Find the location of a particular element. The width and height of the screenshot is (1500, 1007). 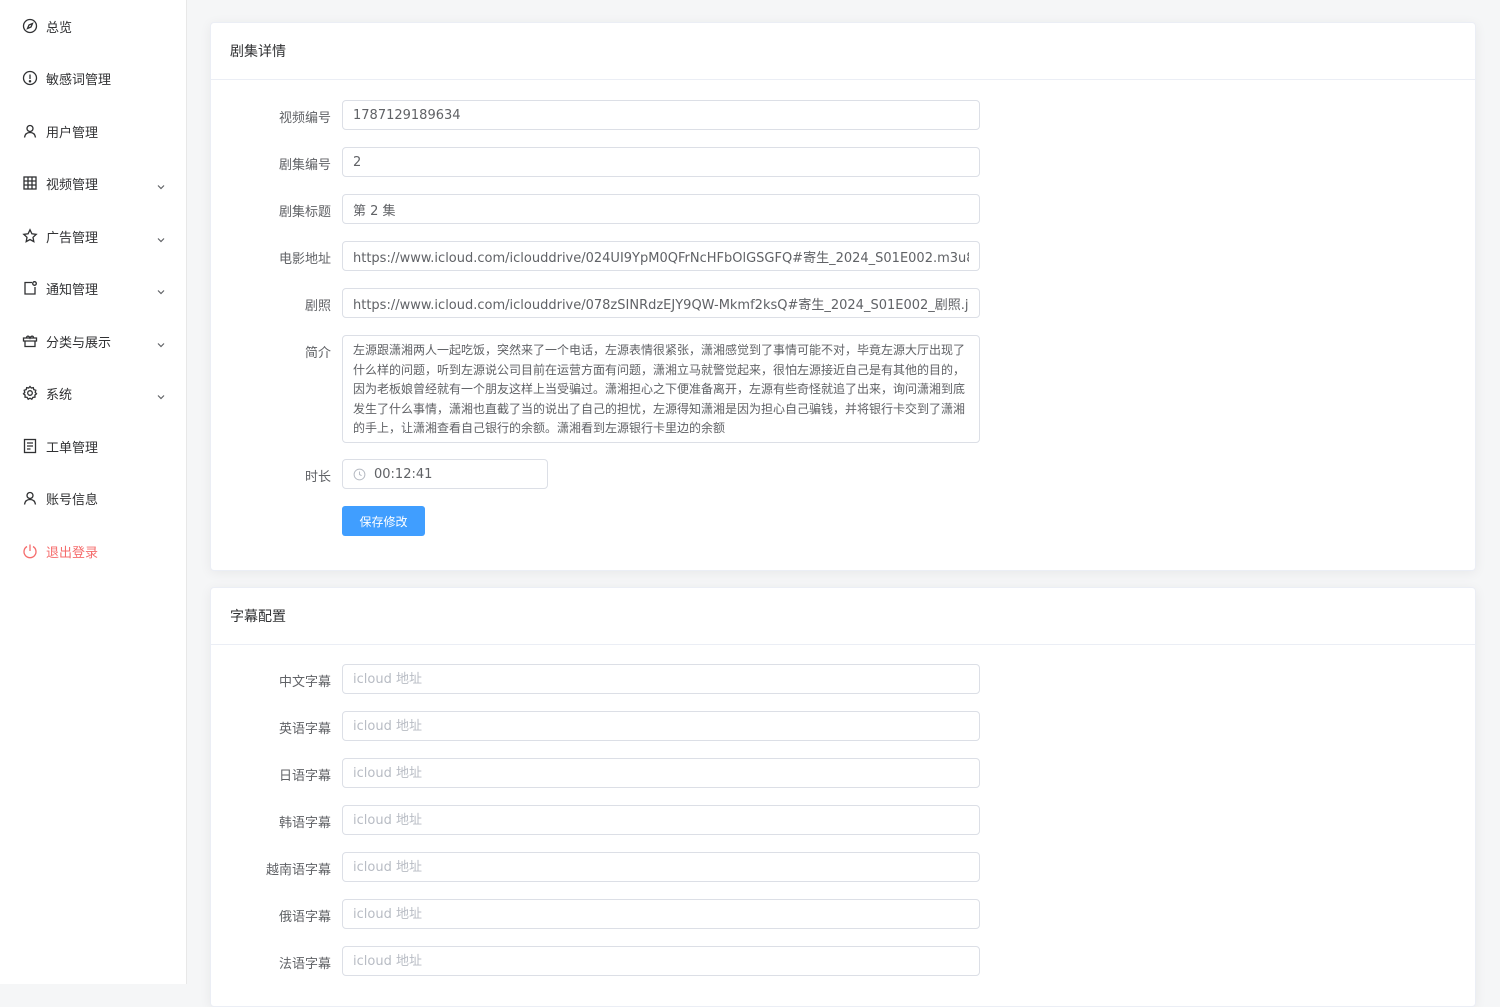

duration-value: 00:12:41 is located at coordinates (403, 474).